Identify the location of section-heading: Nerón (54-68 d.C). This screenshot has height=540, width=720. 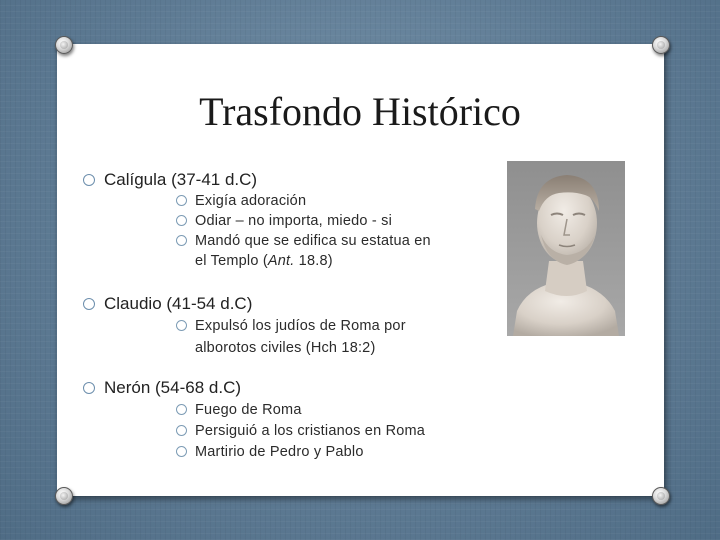
(173, 387).